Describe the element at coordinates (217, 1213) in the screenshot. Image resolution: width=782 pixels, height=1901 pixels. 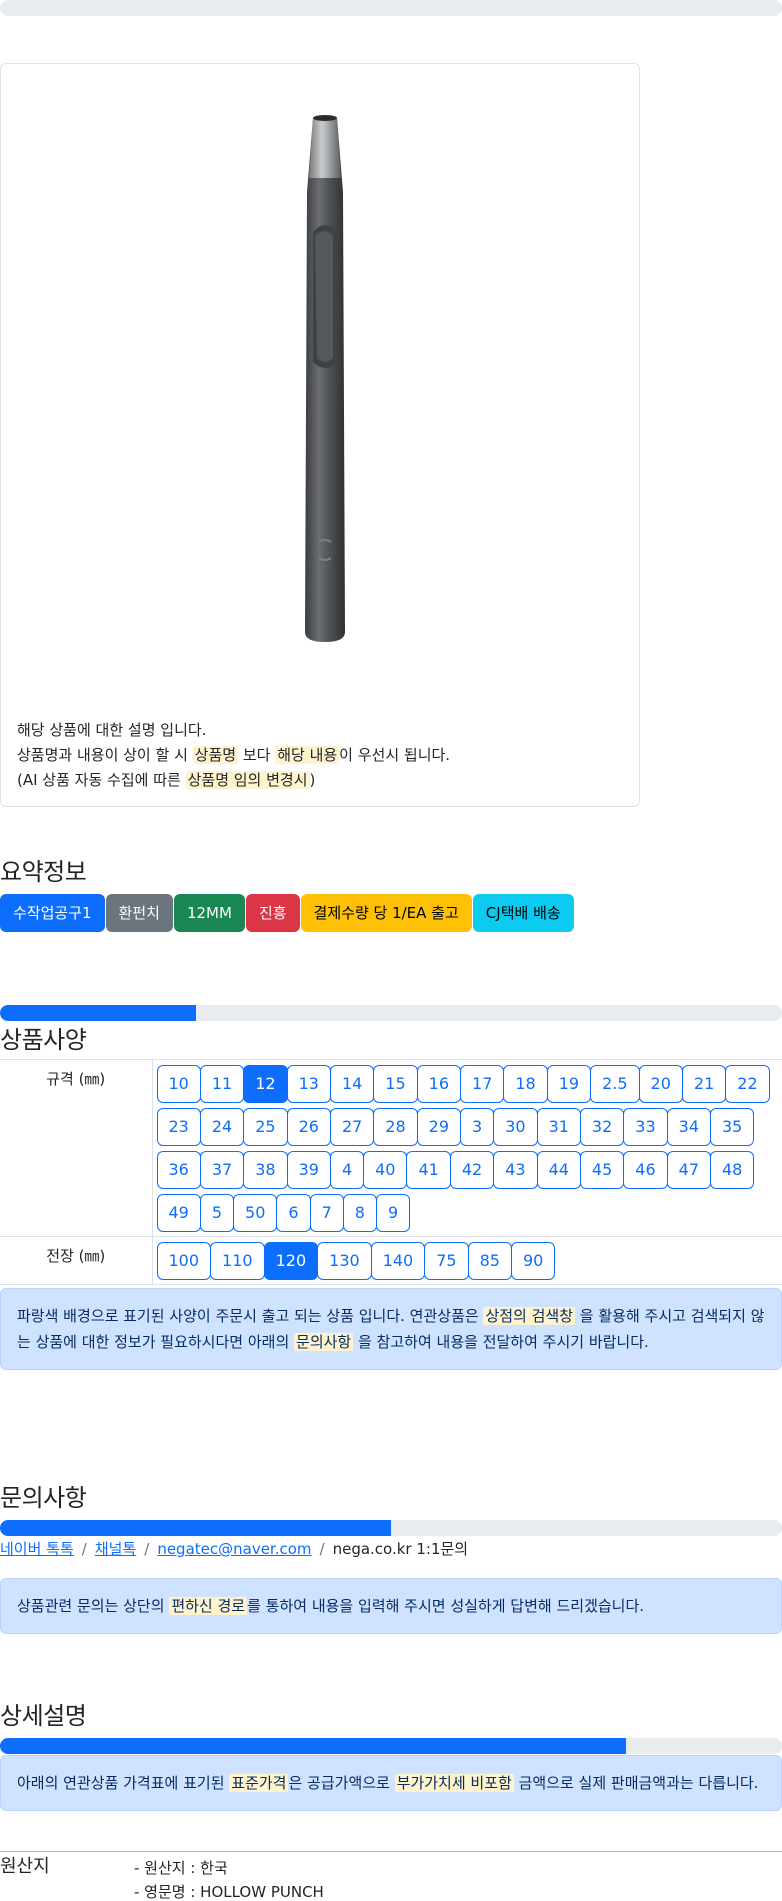
I see `spec-option-button: 5` at that location.